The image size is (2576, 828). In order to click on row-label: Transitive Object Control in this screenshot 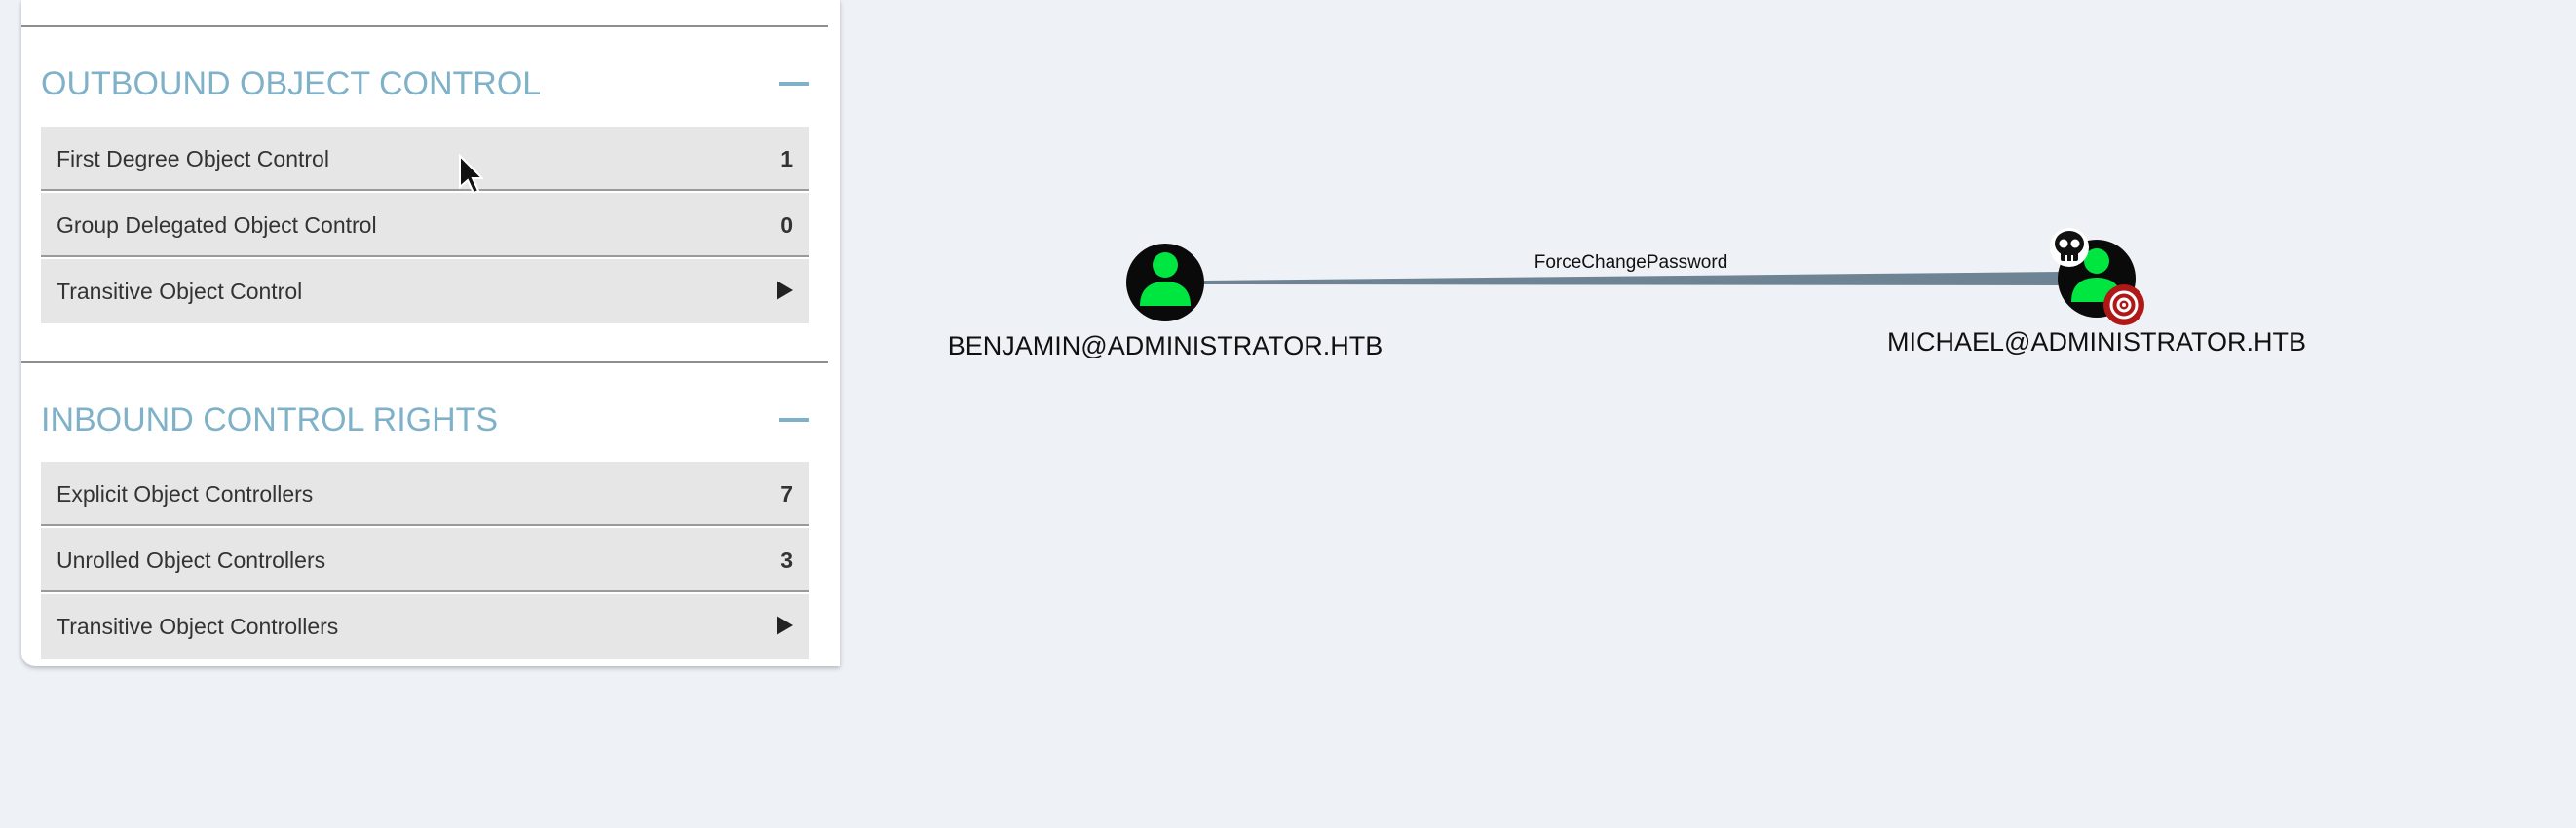, I will do `click(180, 291)`.